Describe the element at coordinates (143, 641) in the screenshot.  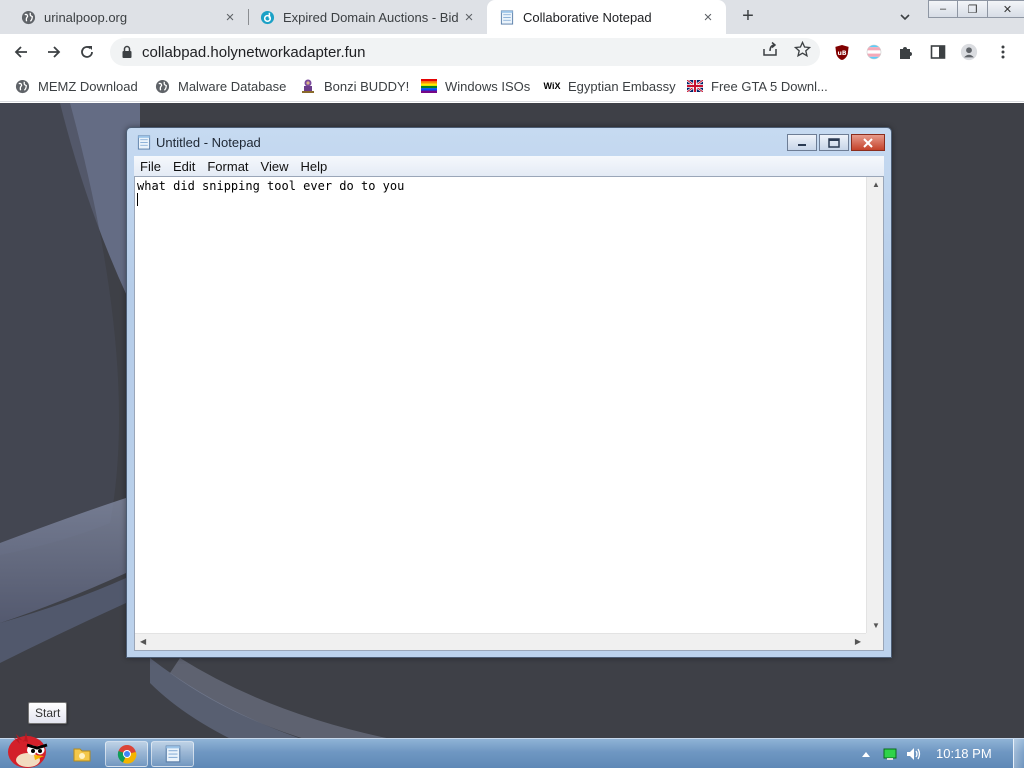
I see `scroll-left-icon: ◀` at that location.